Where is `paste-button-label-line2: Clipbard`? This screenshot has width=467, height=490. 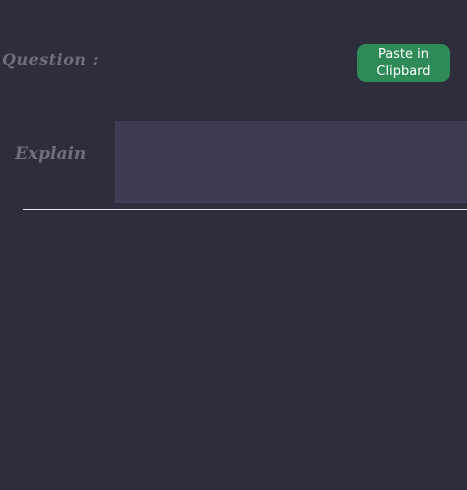
paste-button-label-line2: Clipbard is located at coordinates (403, 71).